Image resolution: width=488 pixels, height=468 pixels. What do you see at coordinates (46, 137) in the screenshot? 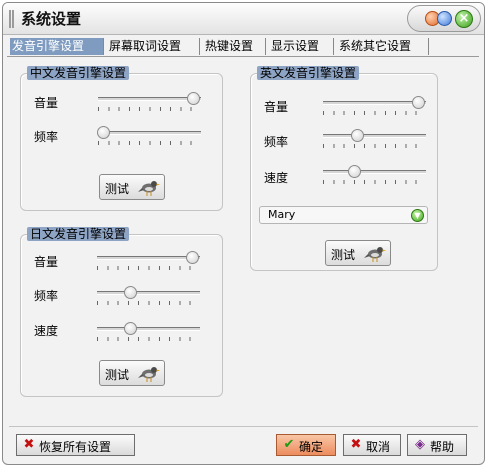
I see `chinese-rate-label: 频率` at bounding box center [46, 137].